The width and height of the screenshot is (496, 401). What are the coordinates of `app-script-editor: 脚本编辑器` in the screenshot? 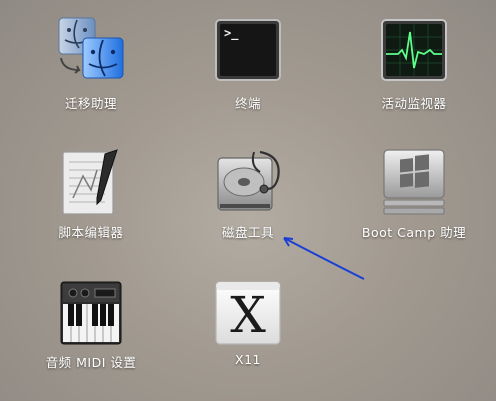 It's located at (91, 201).